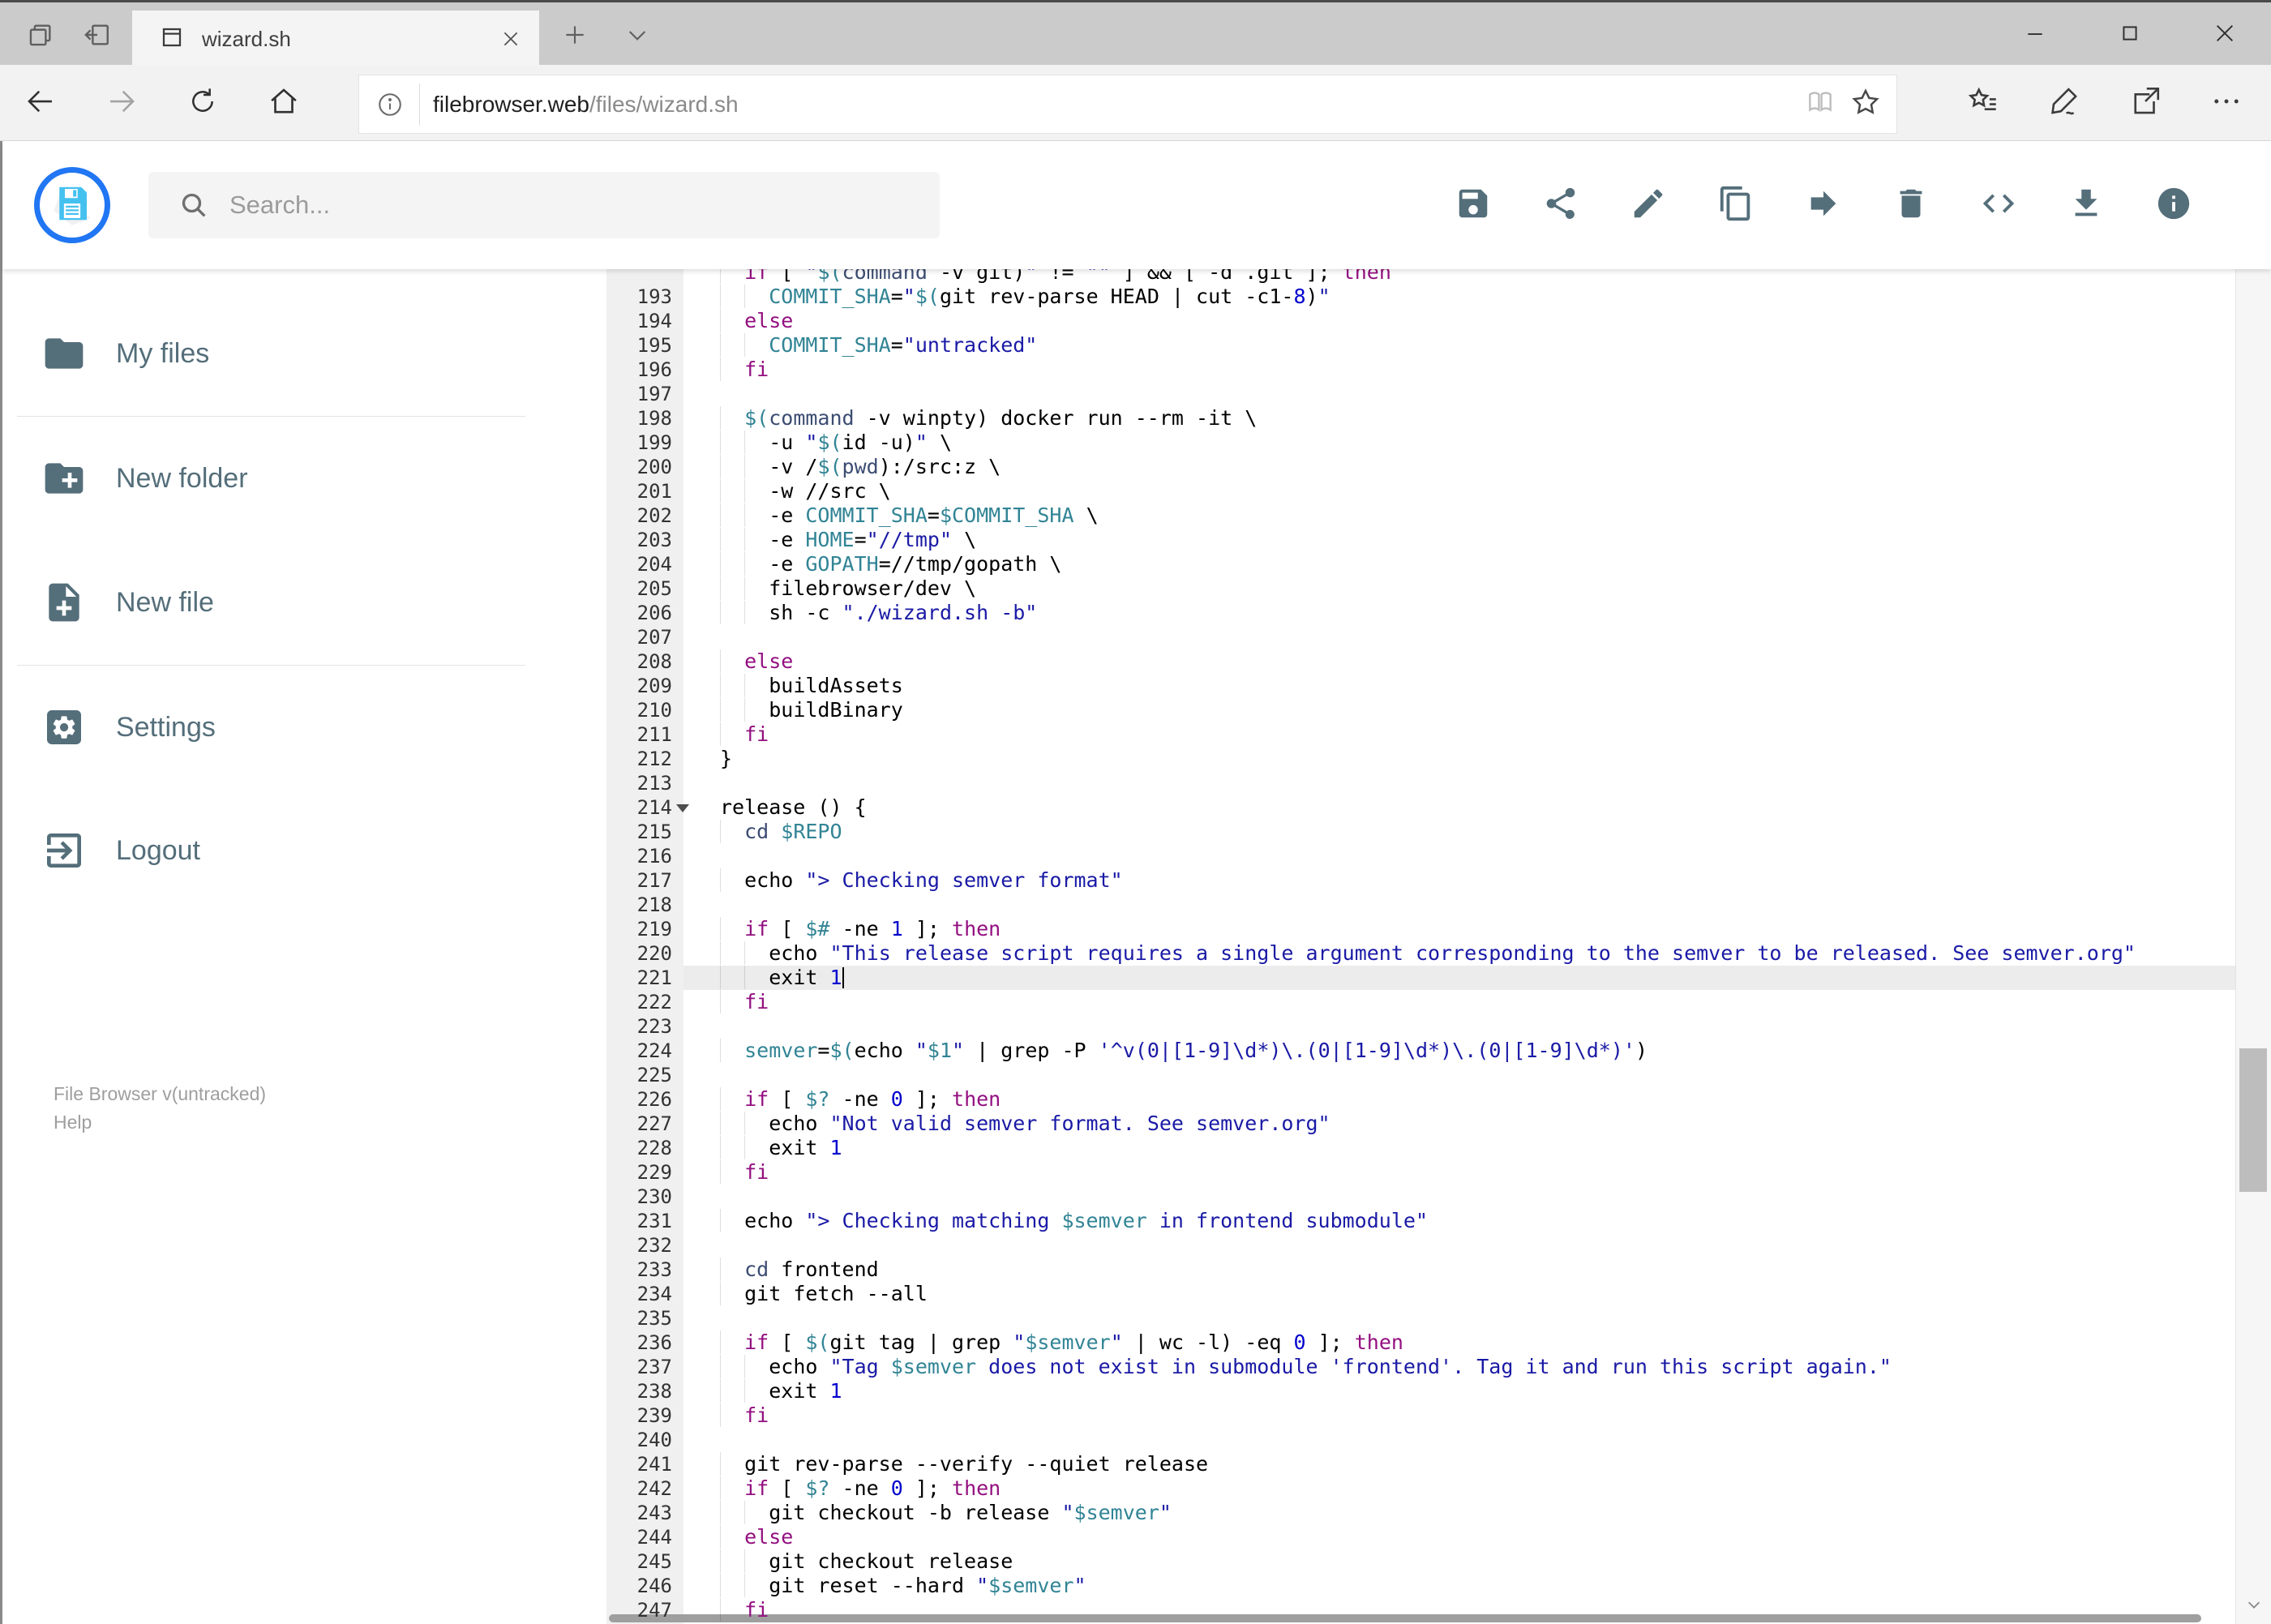 The height and width of the screenshot is (1624, 2271). What do you see at coordinates (878, 346) in the screenshot?
I see `code-line: COMMIT_SHA="untracked"` at bounding box center [878, 346].